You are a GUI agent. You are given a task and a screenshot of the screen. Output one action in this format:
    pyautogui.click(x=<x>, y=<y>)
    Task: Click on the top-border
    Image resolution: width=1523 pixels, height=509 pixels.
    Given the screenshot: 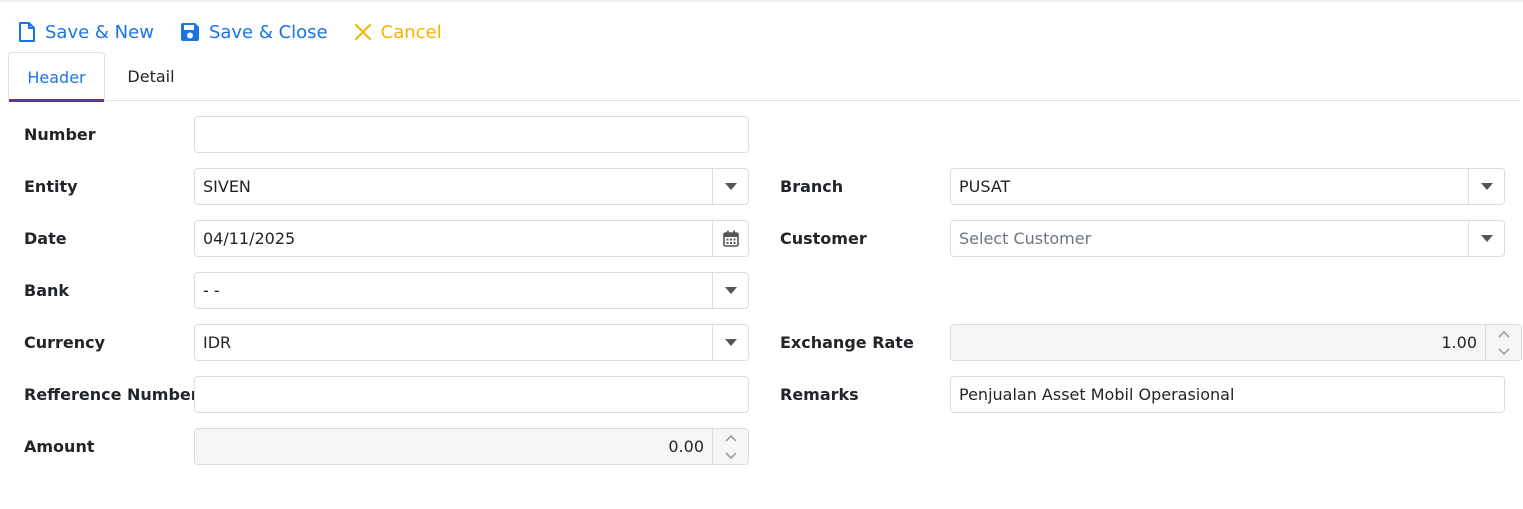 What is the action you would take?
    pyautogui.click(x=761, y=1)
    